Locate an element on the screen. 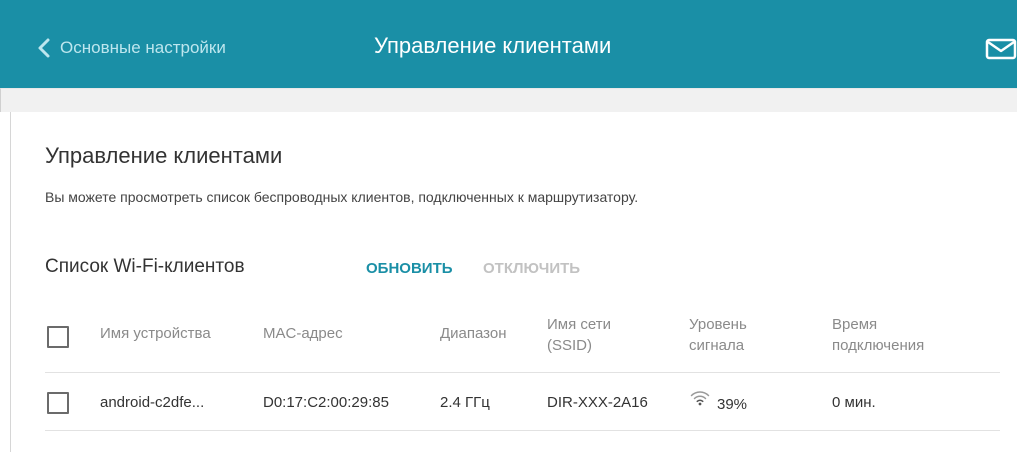 The height and width of the screenshot is (452, 1017). column-header-ssid-line2: (SSID) is located at coordinates (569, 345).